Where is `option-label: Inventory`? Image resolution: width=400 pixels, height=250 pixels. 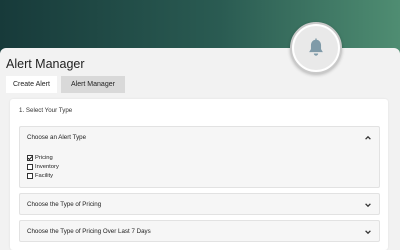
option-label: Inventory is located at coordinates (47, 166).